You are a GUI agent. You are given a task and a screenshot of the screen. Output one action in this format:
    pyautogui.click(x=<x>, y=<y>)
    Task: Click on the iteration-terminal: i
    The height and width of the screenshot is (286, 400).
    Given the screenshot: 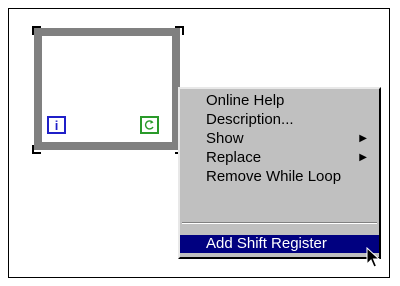 What is the action you would take?
    pyautogui.click(x=56, y=125)
    